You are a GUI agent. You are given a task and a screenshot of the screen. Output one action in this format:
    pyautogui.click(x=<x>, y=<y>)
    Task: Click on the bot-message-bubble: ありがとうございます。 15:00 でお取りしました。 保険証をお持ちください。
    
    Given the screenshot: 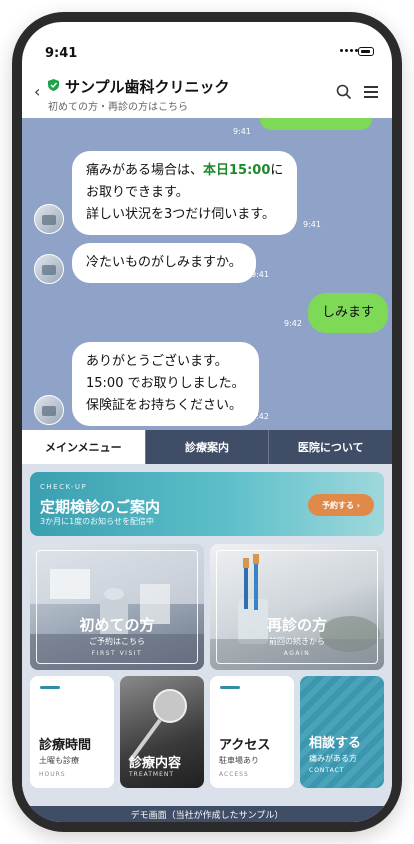 What is the action you would take?
    pyautogui.click(x=165, y=384)
    